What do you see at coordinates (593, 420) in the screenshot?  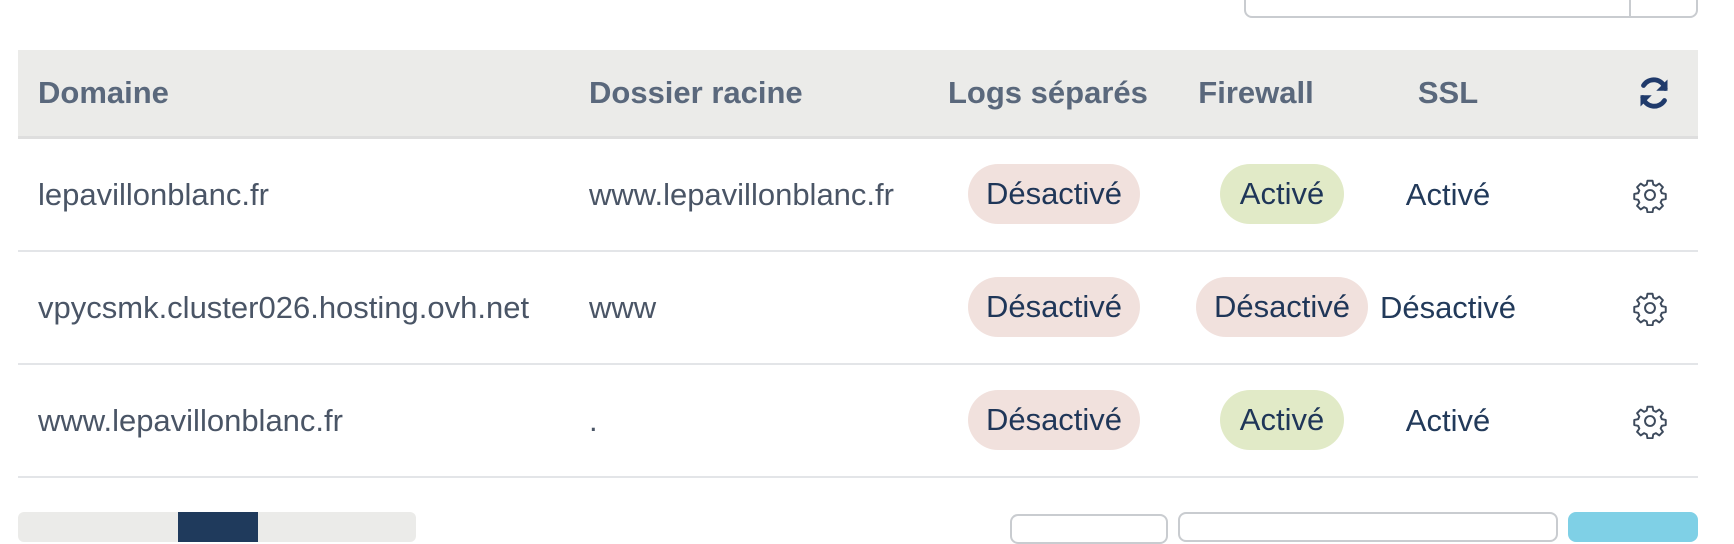 I see `root-folder-cell: .` at bounding box center [593, 420].